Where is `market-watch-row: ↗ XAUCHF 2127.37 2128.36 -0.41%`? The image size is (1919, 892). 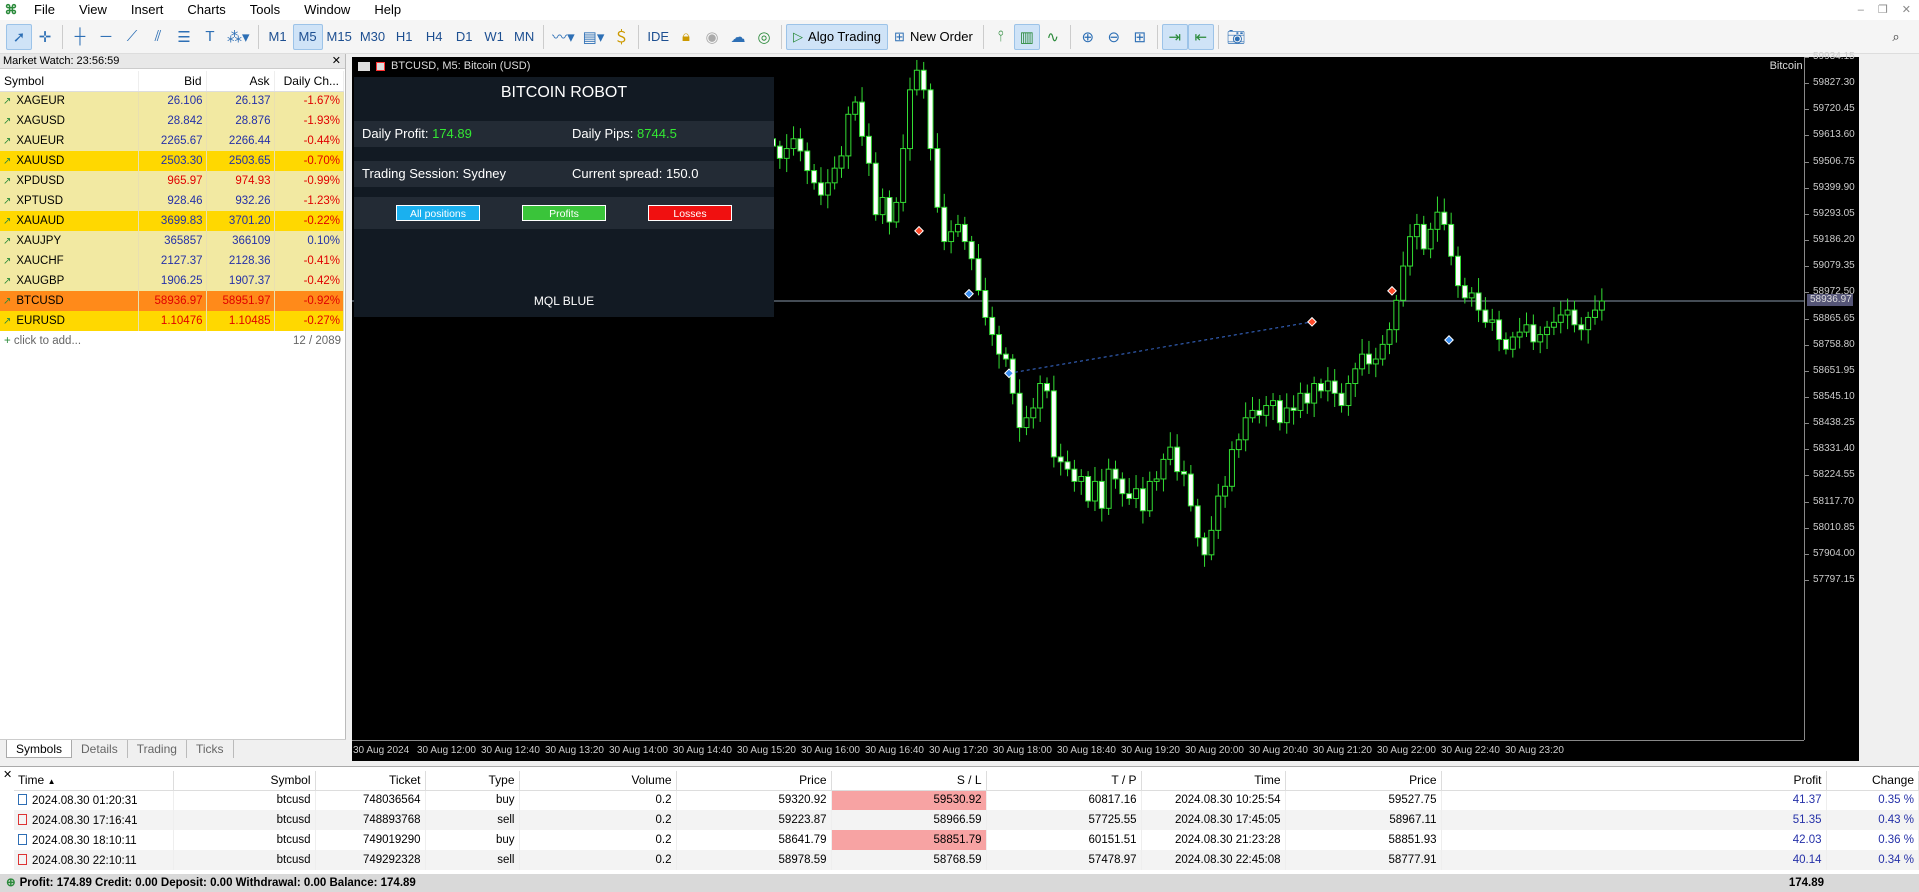
market-watch-row: ↗ XAUCHF 2127.37 2128.36 -0.41% is located at coordinates (172, 261).